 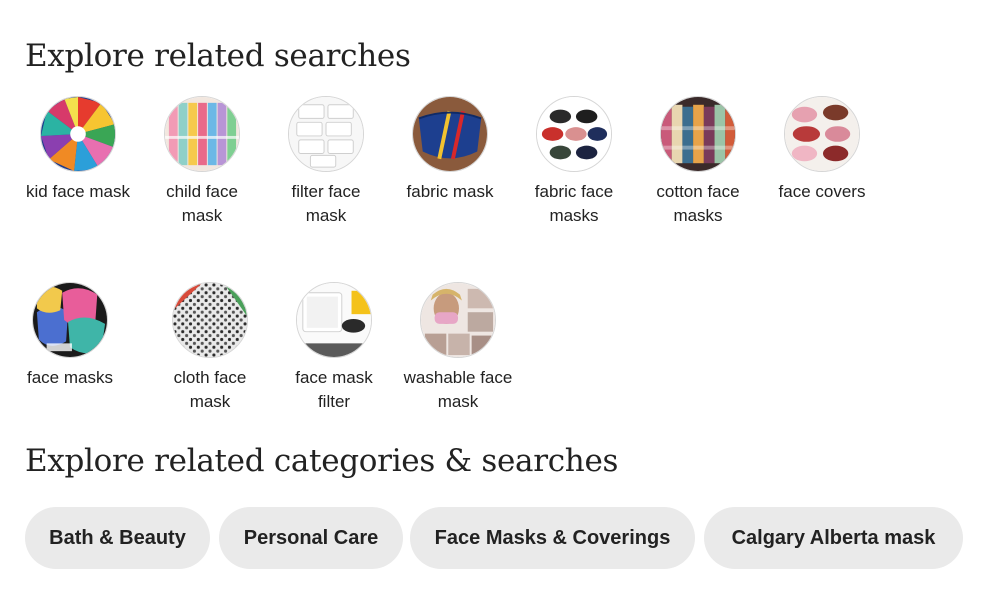 I want to click on related-search-fabric-face-masks: fabric face masks, so click(x=574, y=161).